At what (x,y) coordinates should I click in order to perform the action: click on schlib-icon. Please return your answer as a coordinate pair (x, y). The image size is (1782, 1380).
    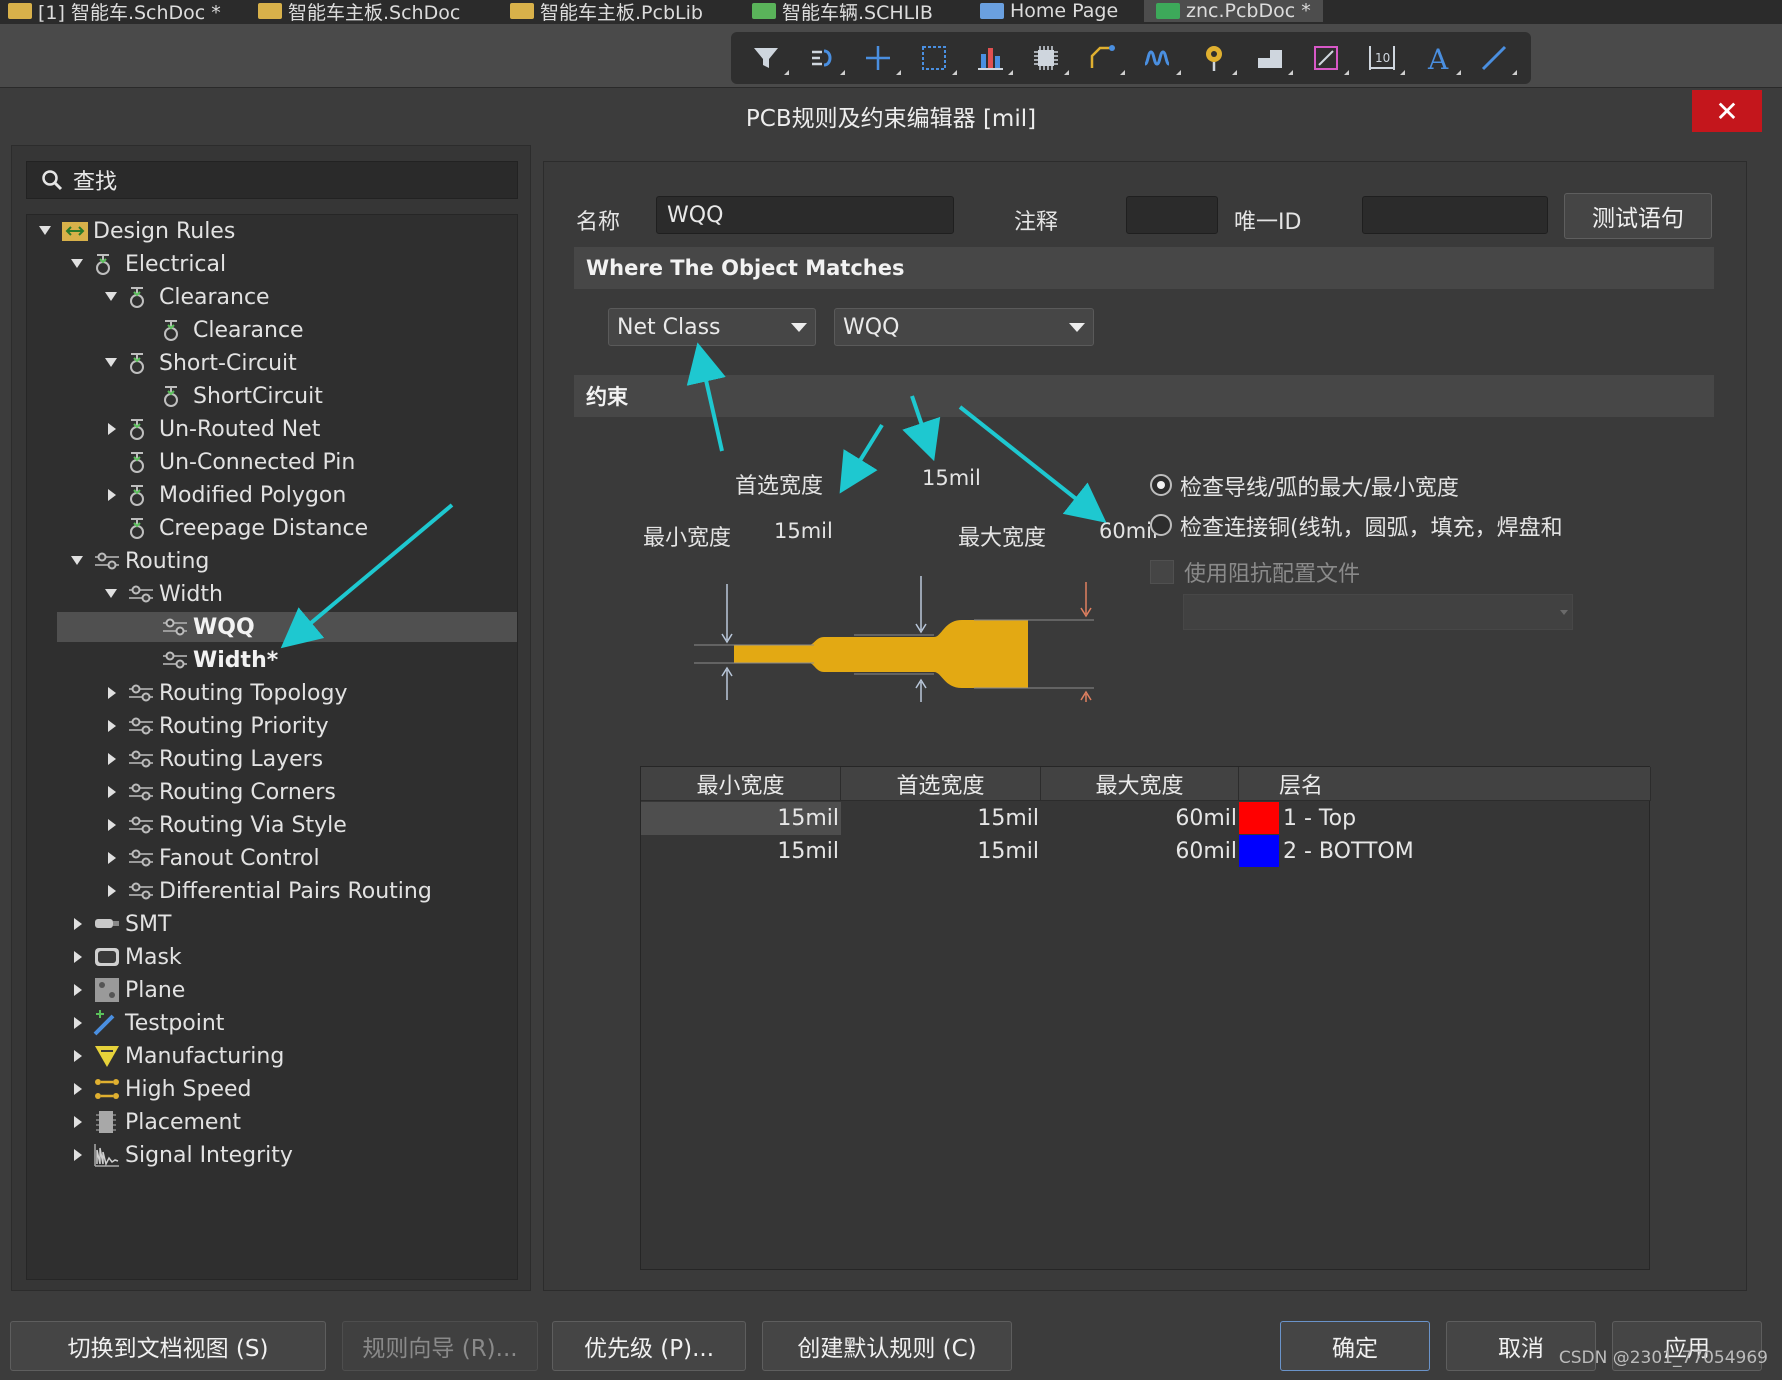
    Looking at the image, I should click on (764, 11).